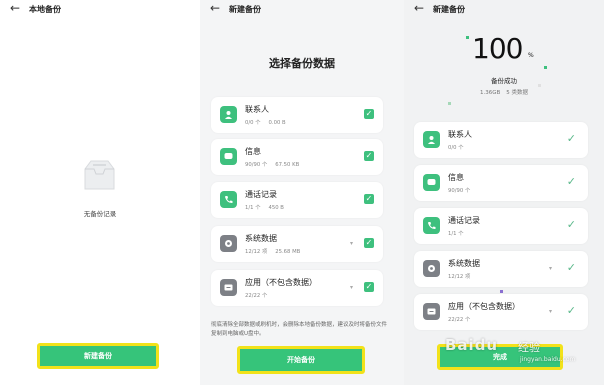 This screenshot has height=385, width=604. Describe the element at coordinates (297, 200) in the screenshot. I see `backup-item-calllog: 通话记录 1/1 个 450 B ✓` at that location.